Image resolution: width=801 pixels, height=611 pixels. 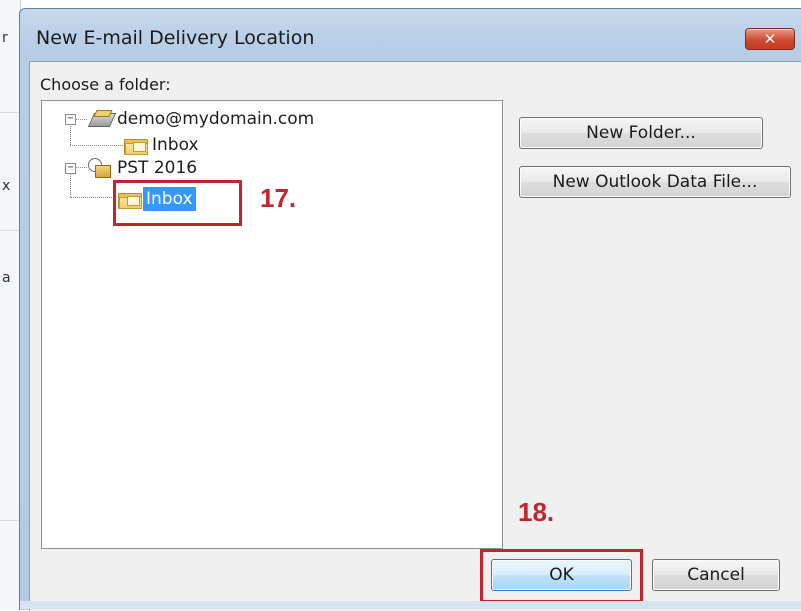 What do you see at coordinates (716, 575) in the screenshot?
I see `cancel-button: Cancel` at bounding box center [716, 575].